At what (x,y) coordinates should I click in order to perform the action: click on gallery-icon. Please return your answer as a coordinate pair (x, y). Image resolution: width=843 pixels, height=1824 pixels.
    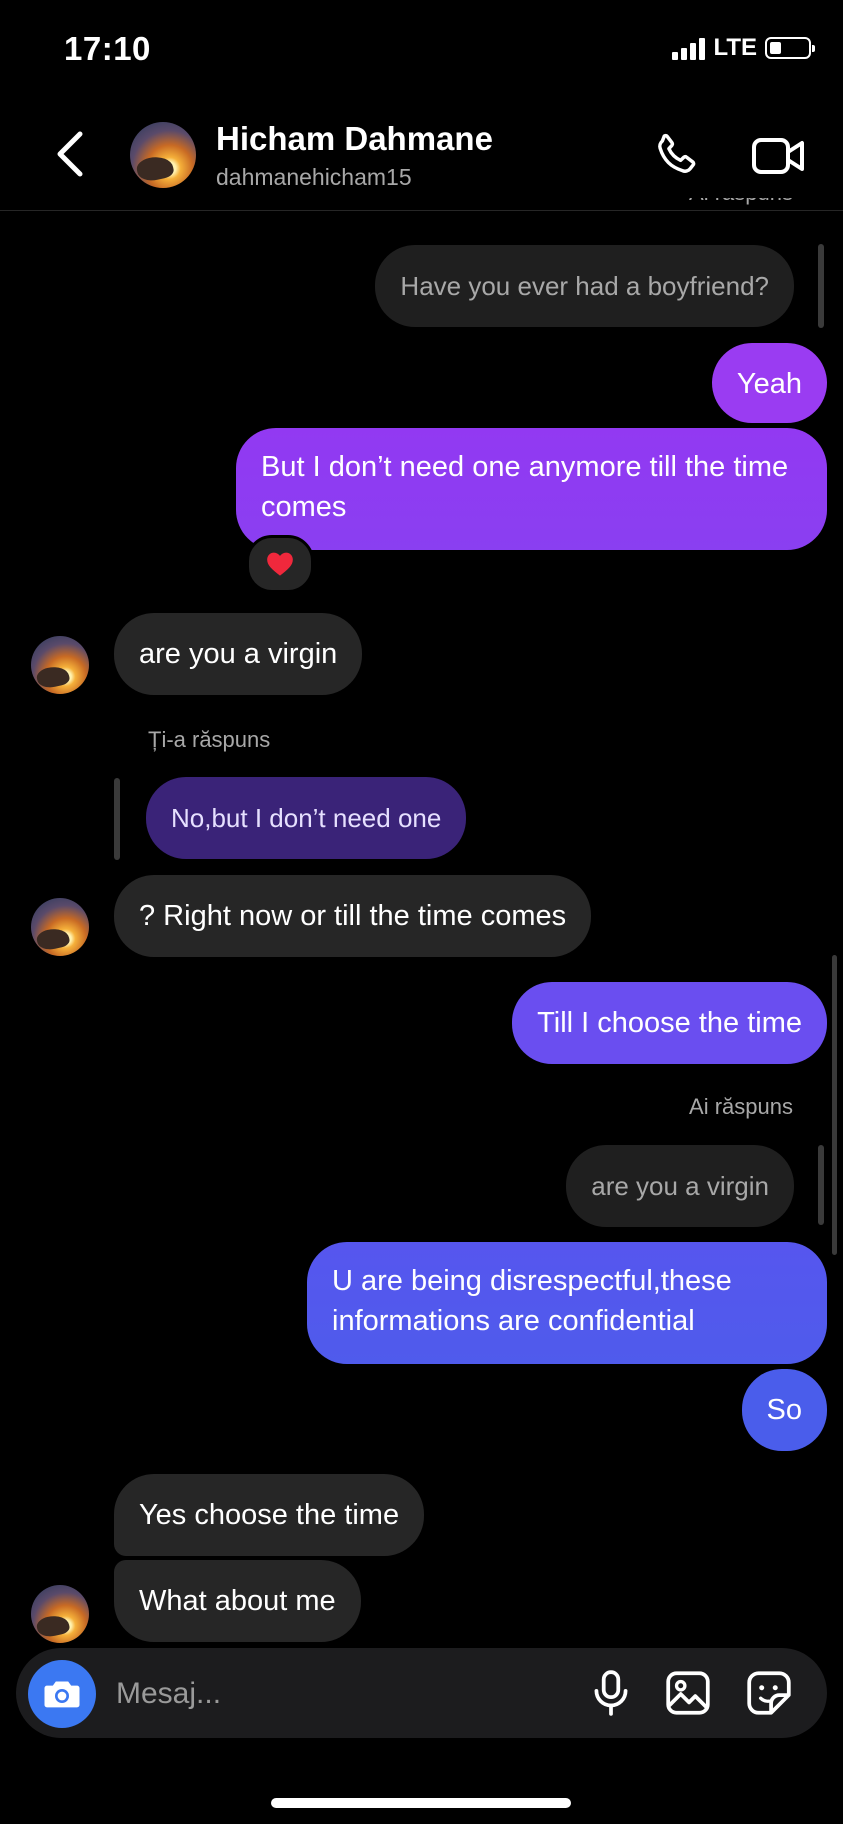
    Looking at the image, I should click on (688, 1693).